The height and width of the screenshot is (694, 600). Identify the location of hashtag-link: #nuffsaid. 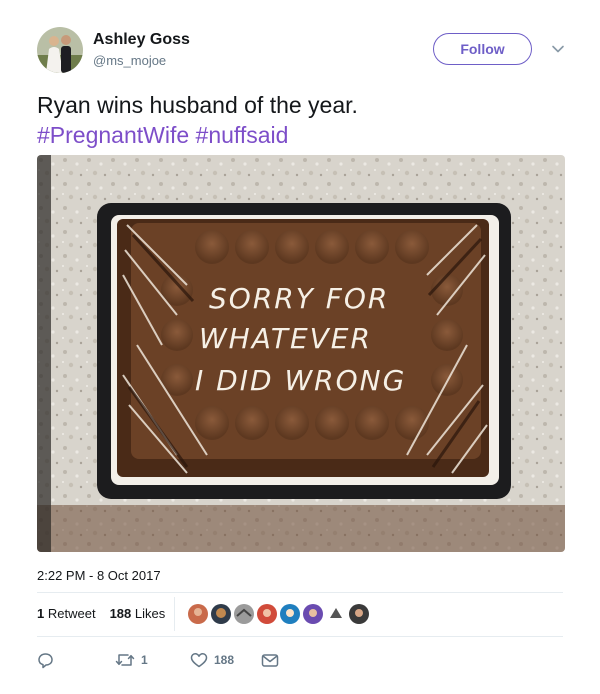
(242, 135).